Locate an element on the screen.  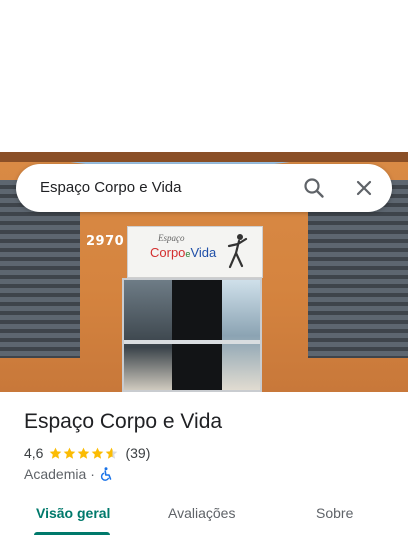
photo-sign-vida: Vida is located at coordinates (203, 252).